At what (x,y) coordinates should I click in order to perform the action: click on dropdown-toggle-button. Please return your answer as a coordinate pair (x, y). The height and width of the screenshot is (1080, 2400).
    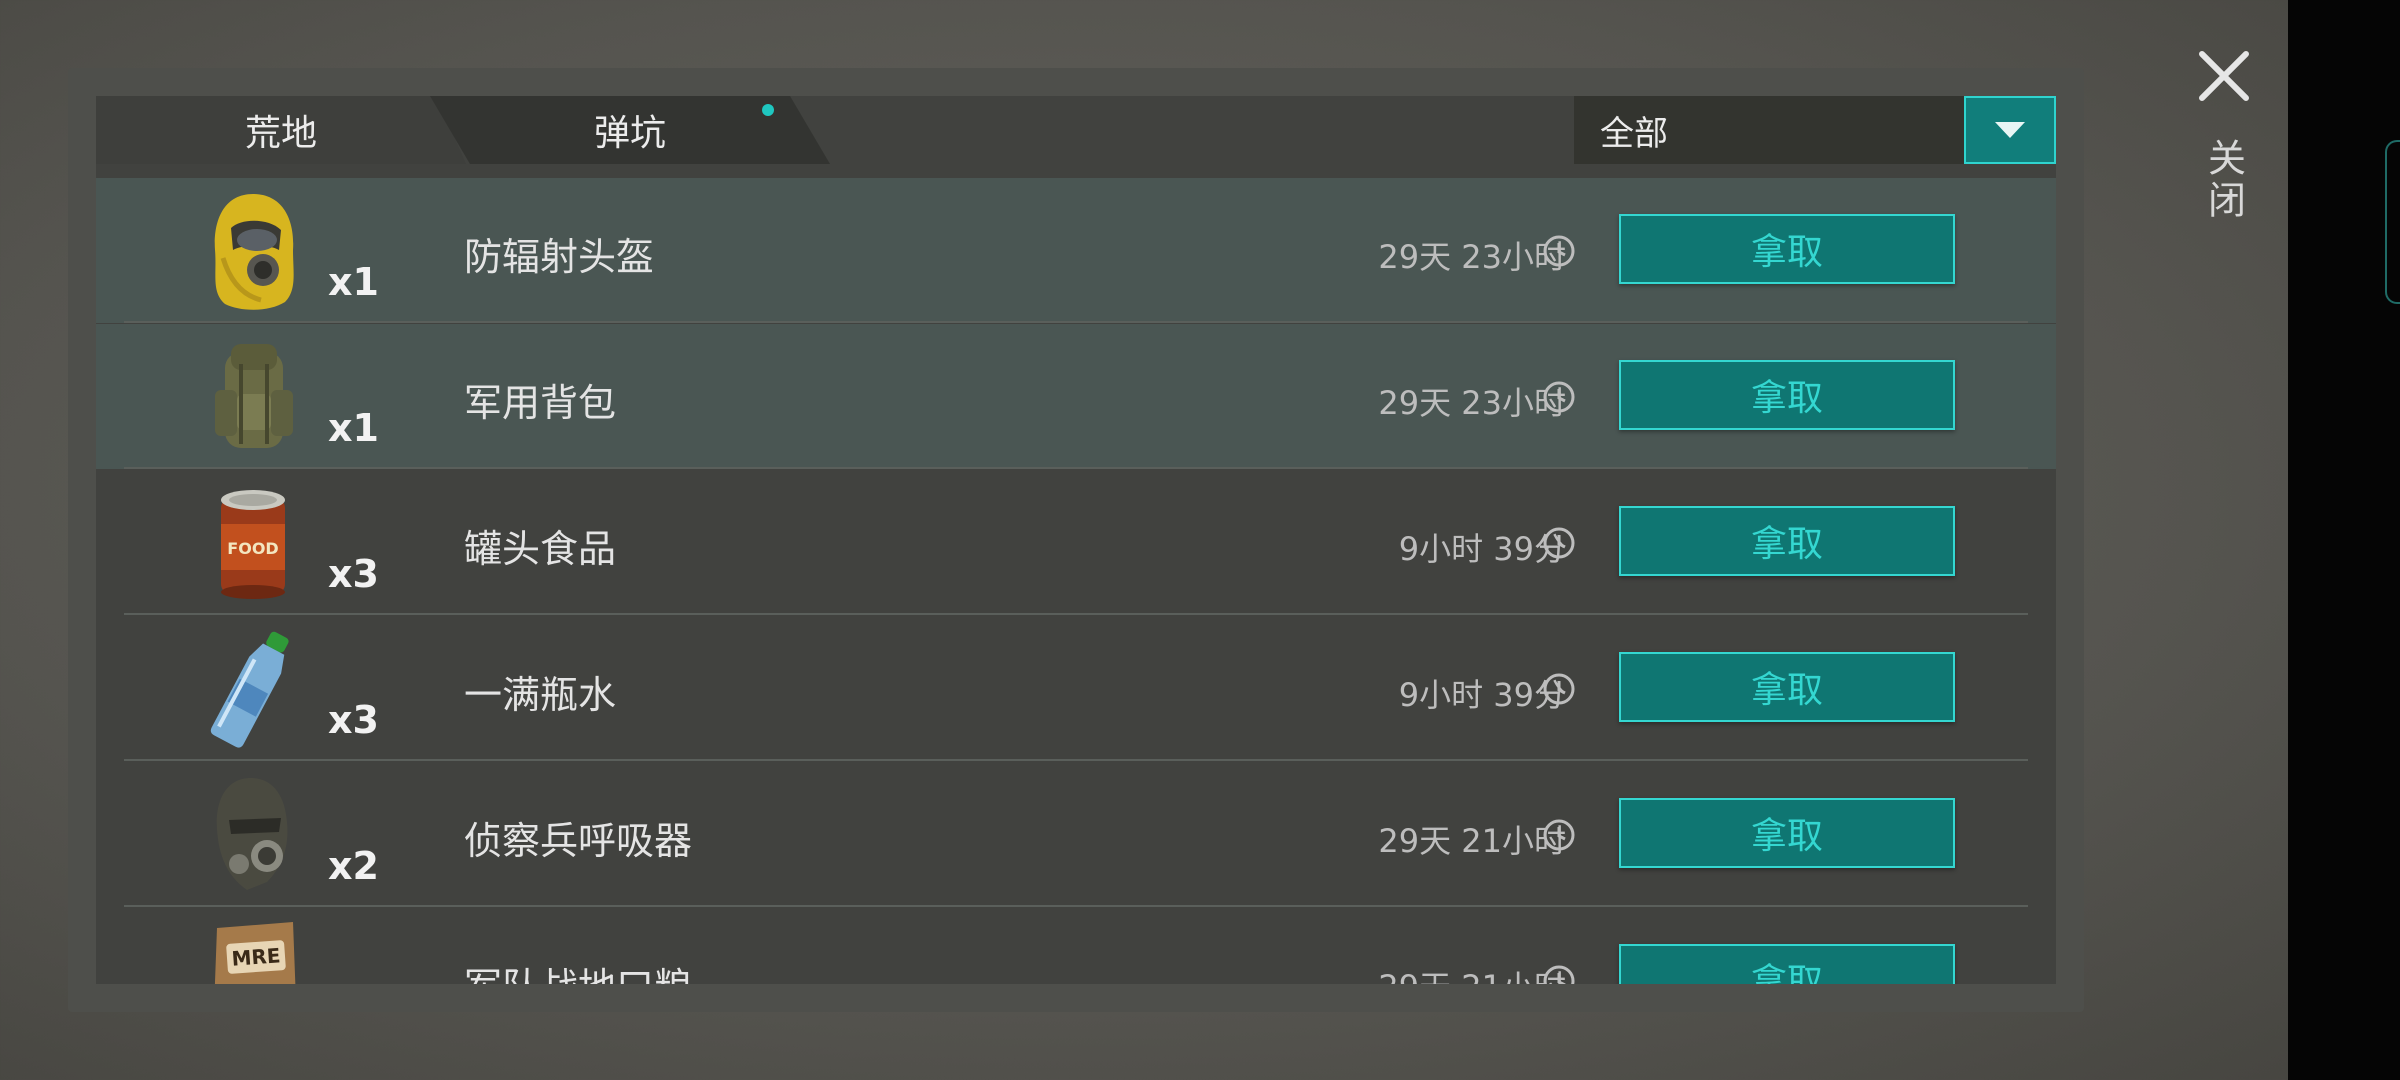
    Looking at the image, I should click on (2010, 130).